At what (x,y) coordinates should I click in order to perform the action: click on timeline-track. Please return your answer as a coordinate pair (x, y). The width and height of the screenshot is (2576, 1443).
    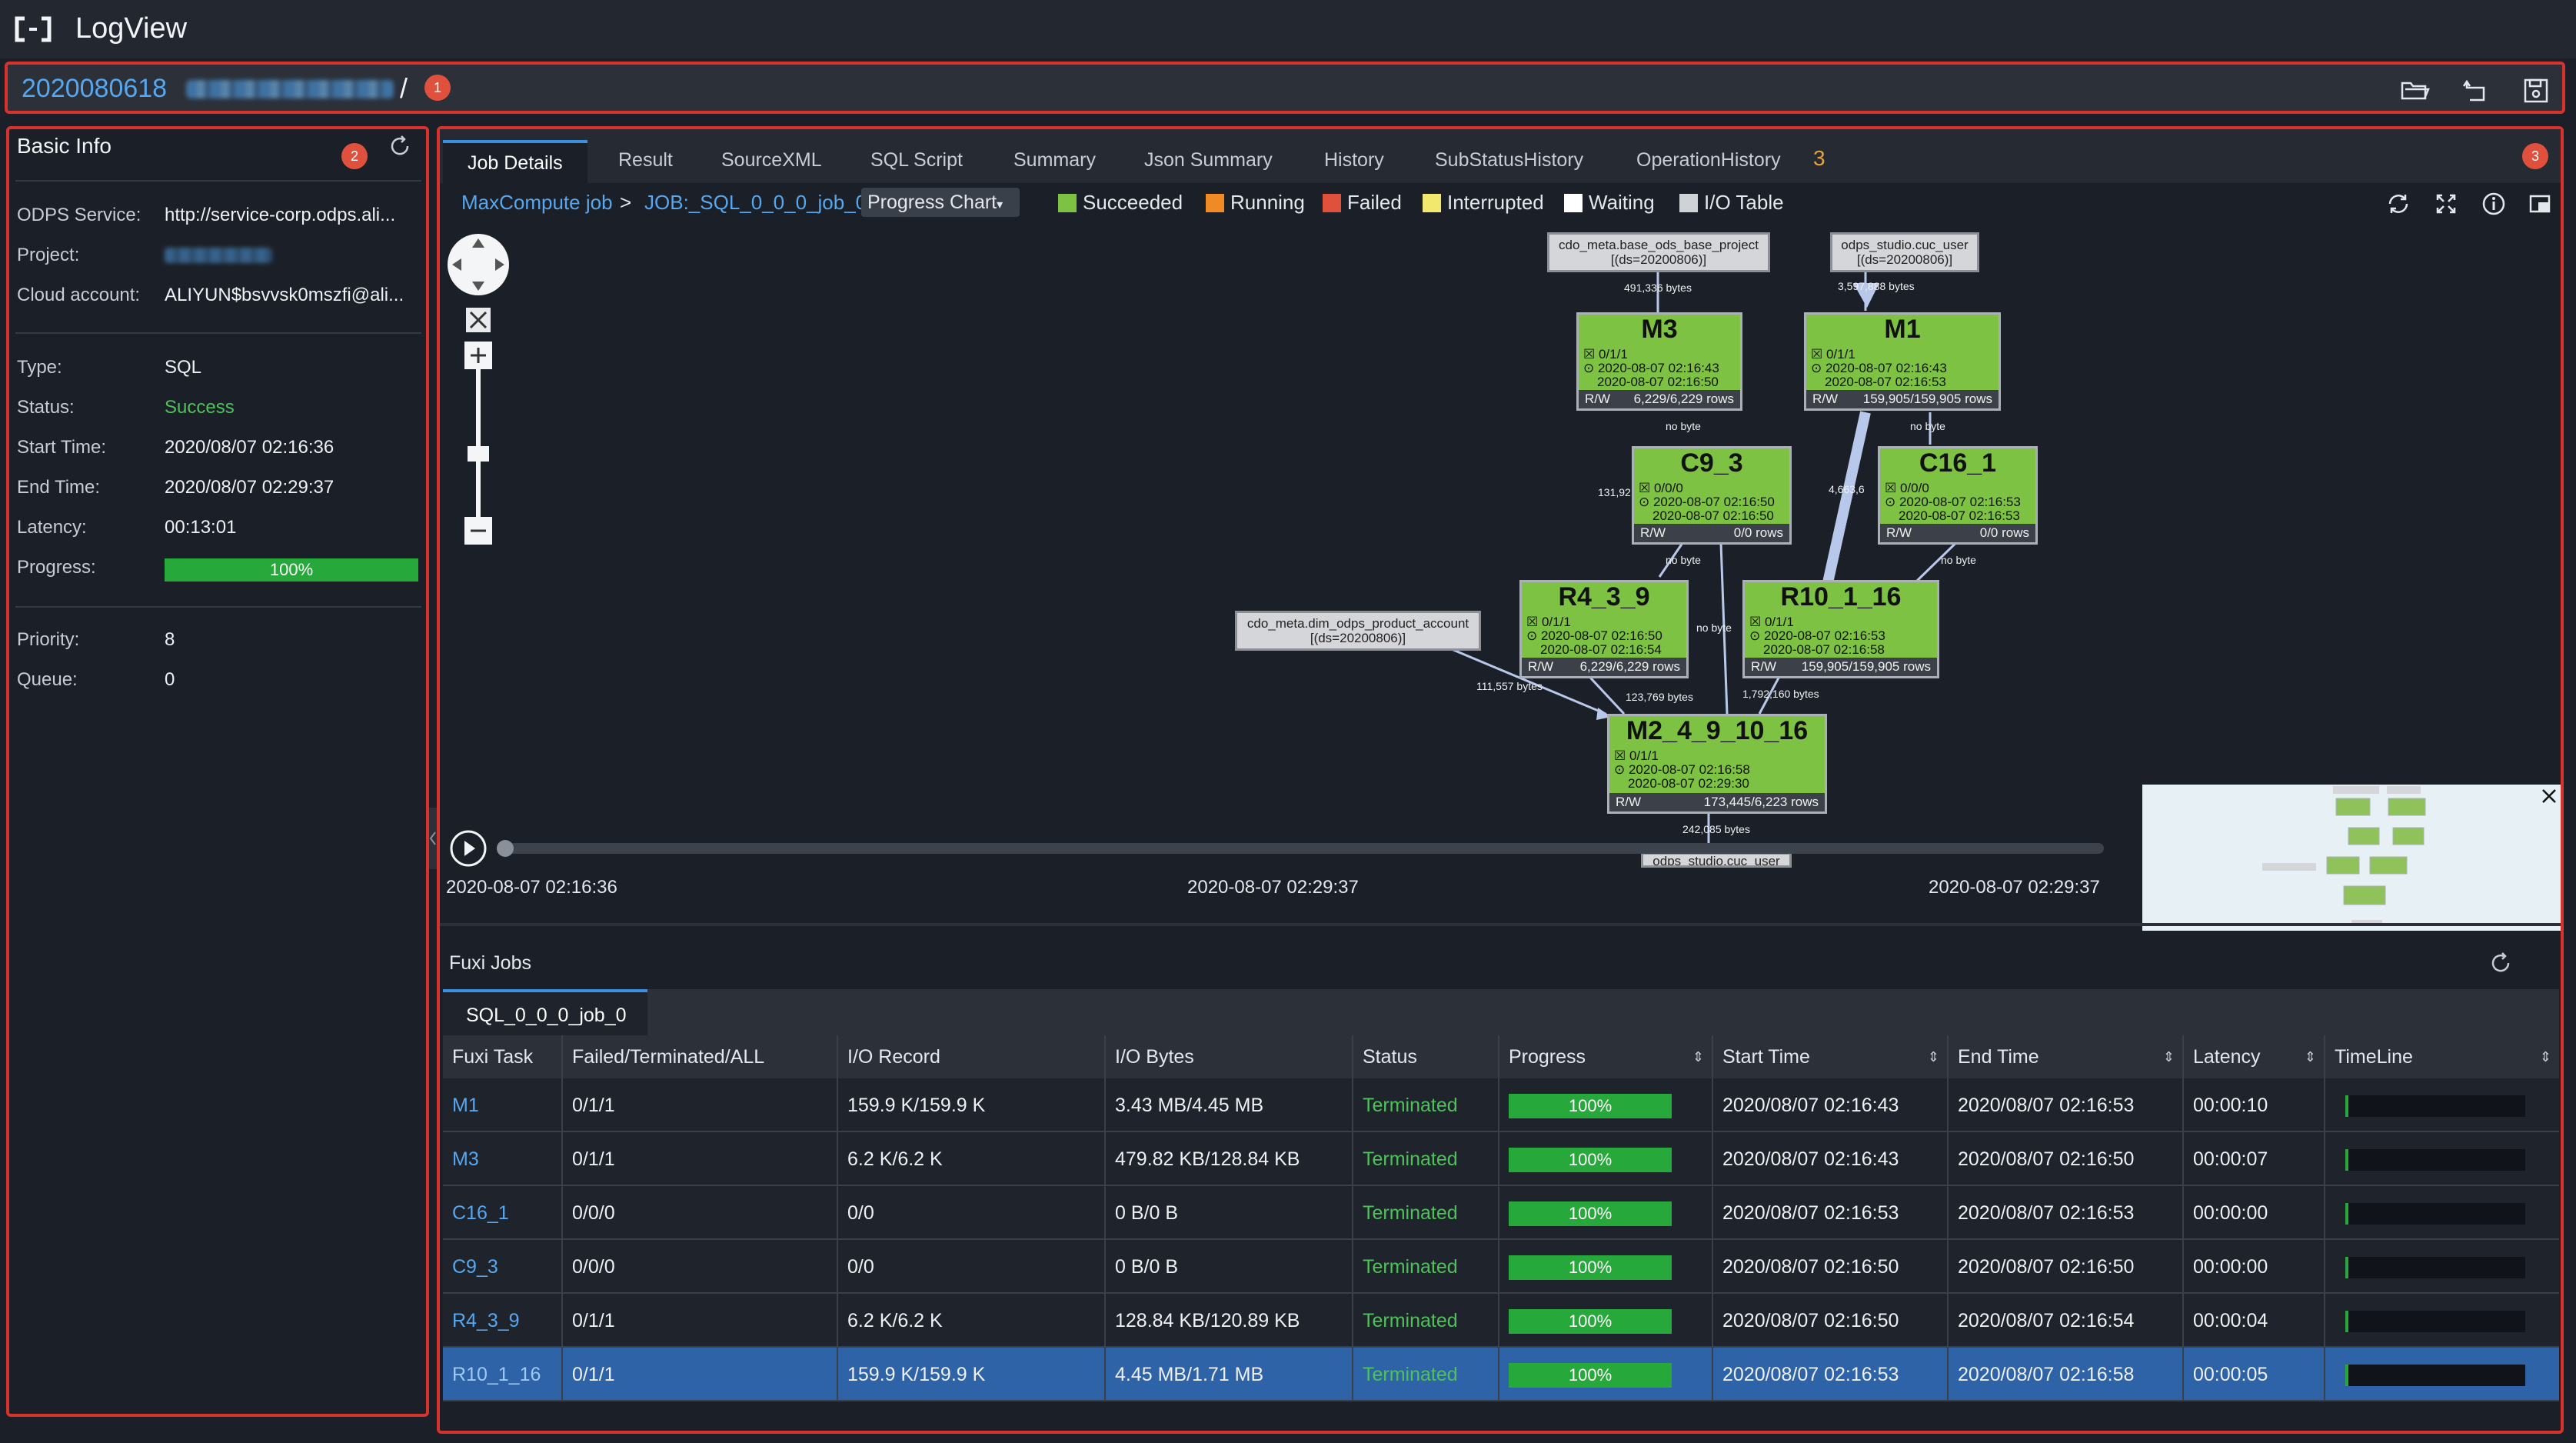
    Looking at the image, I should click on (1300, 848).